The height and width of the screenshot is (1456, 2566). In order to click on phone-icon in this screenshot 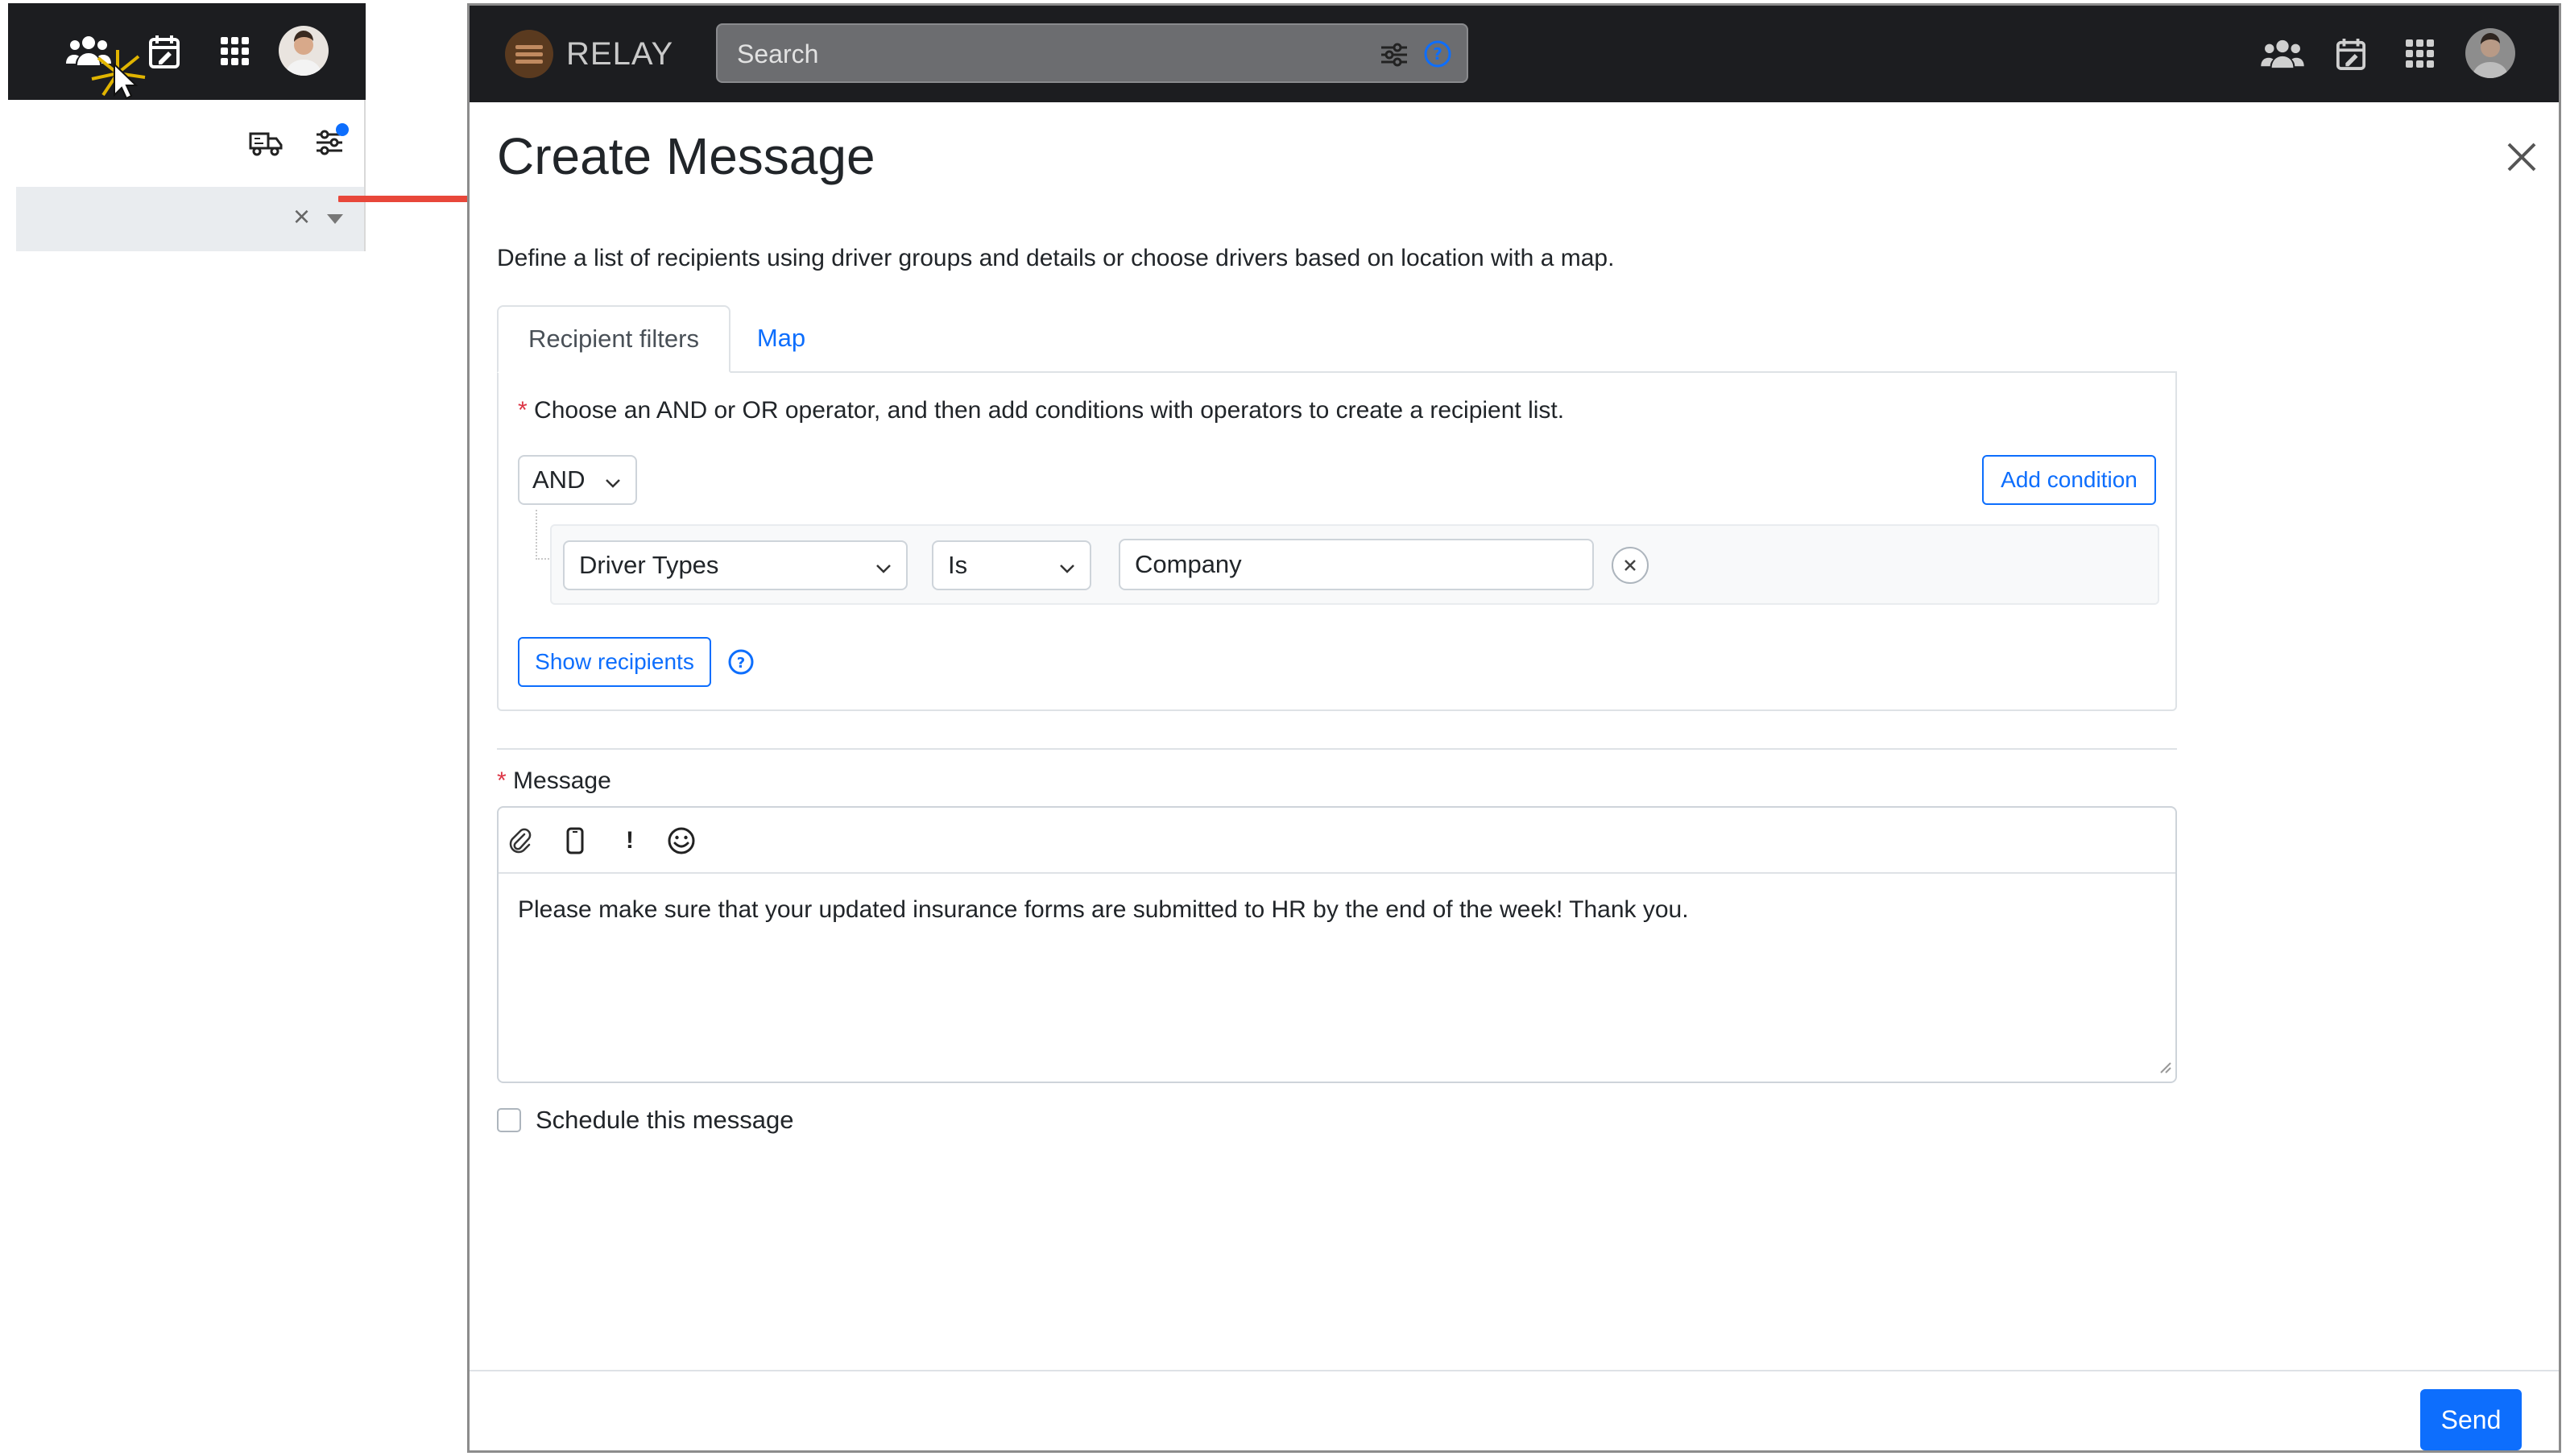, I will do `click(575, 841)`.